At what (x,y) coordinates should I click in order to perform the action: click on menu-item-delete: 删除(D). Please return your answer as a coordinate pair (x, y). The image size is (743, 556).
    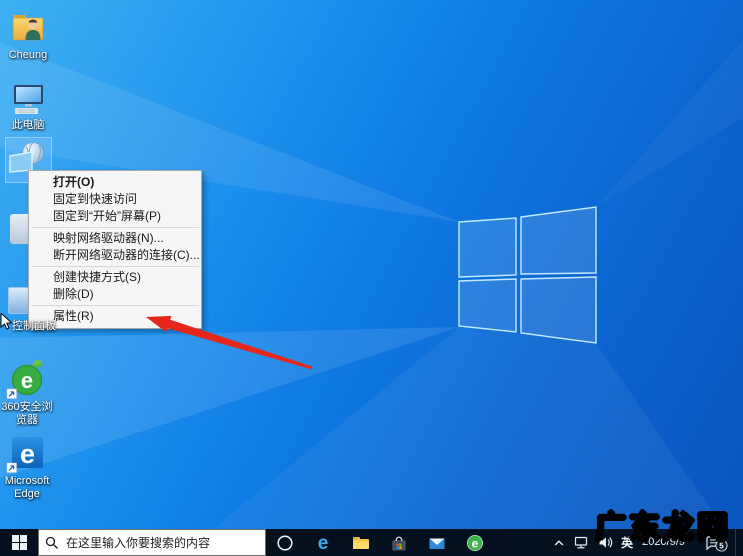
    Looking at the image, I should click on (115, 294).